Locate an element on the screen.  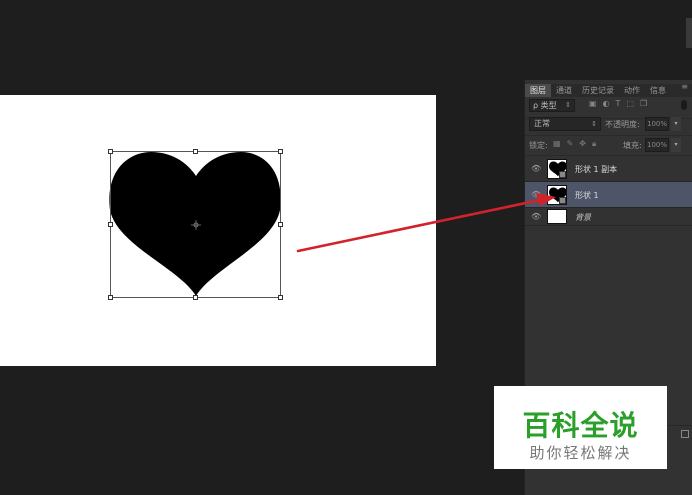
layer-name: 背景 is located at coordinates (583, 217).